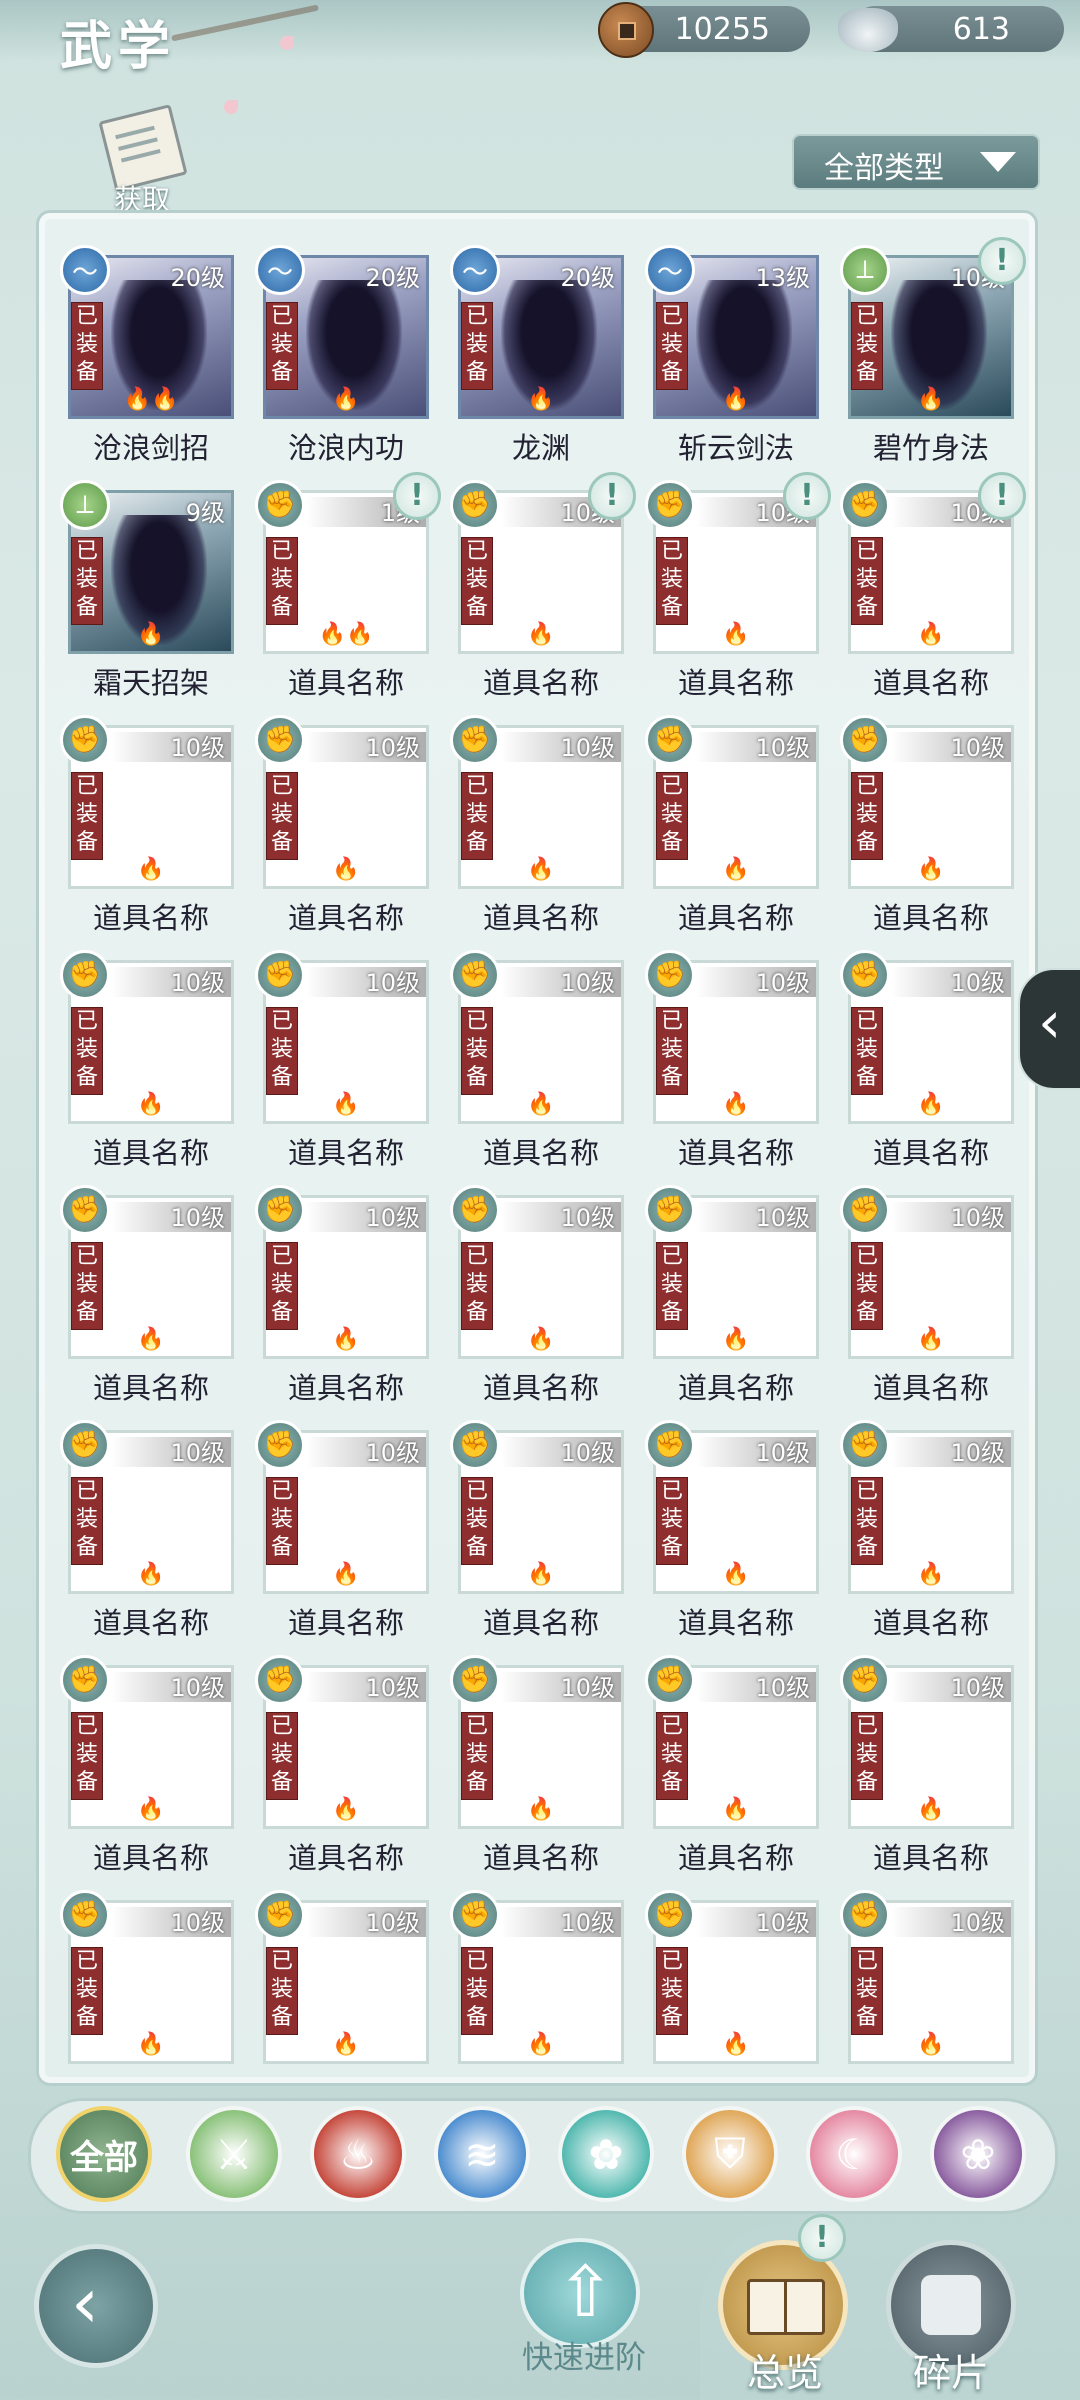 This screenshot has width=1080, height=2400. What do you see at coordinates (606, 2154) in the screenshot?
I see `category-butterfly-button: ✿` at bounding box center [606, 2154].